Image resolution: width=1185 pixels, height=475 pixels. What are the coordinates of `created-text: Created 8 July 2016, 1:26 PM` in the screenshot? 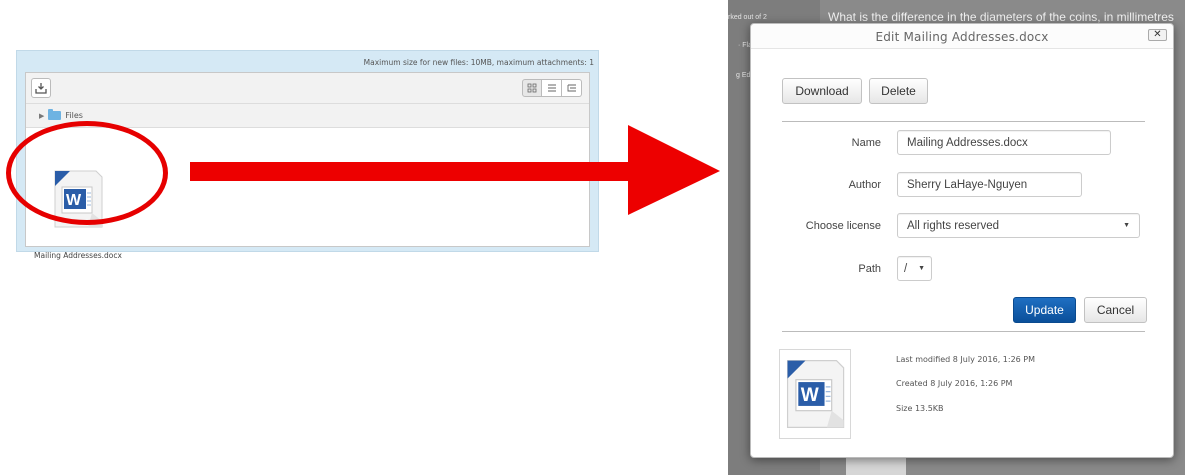 It's located at (954, 383).